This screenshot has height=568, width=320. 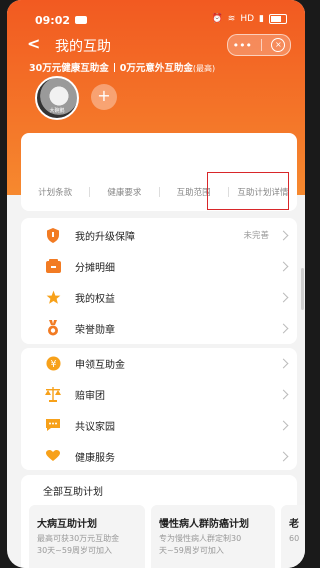 What do you see at coordinates (73, 492) in the screenshot?
I see `section-heading: 全部互助计划` at bounding box center [73, 492].